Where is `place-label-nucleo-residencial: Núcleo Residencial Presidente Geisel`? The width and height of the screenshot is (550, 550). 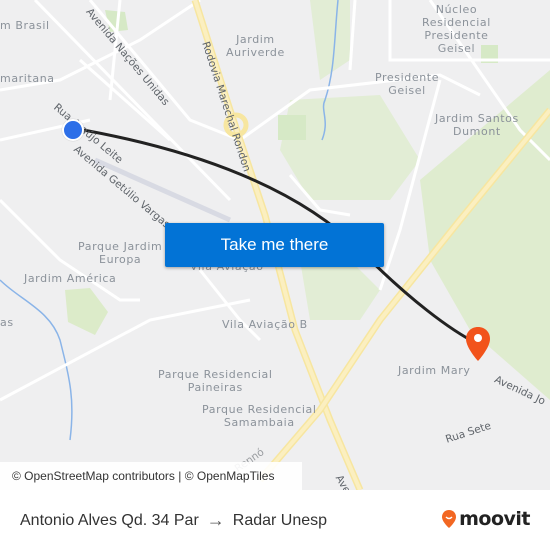 place-label-nucleo-residencial: Núcleo Residencial Presidente Geisel is located at coordinates (456, 29).